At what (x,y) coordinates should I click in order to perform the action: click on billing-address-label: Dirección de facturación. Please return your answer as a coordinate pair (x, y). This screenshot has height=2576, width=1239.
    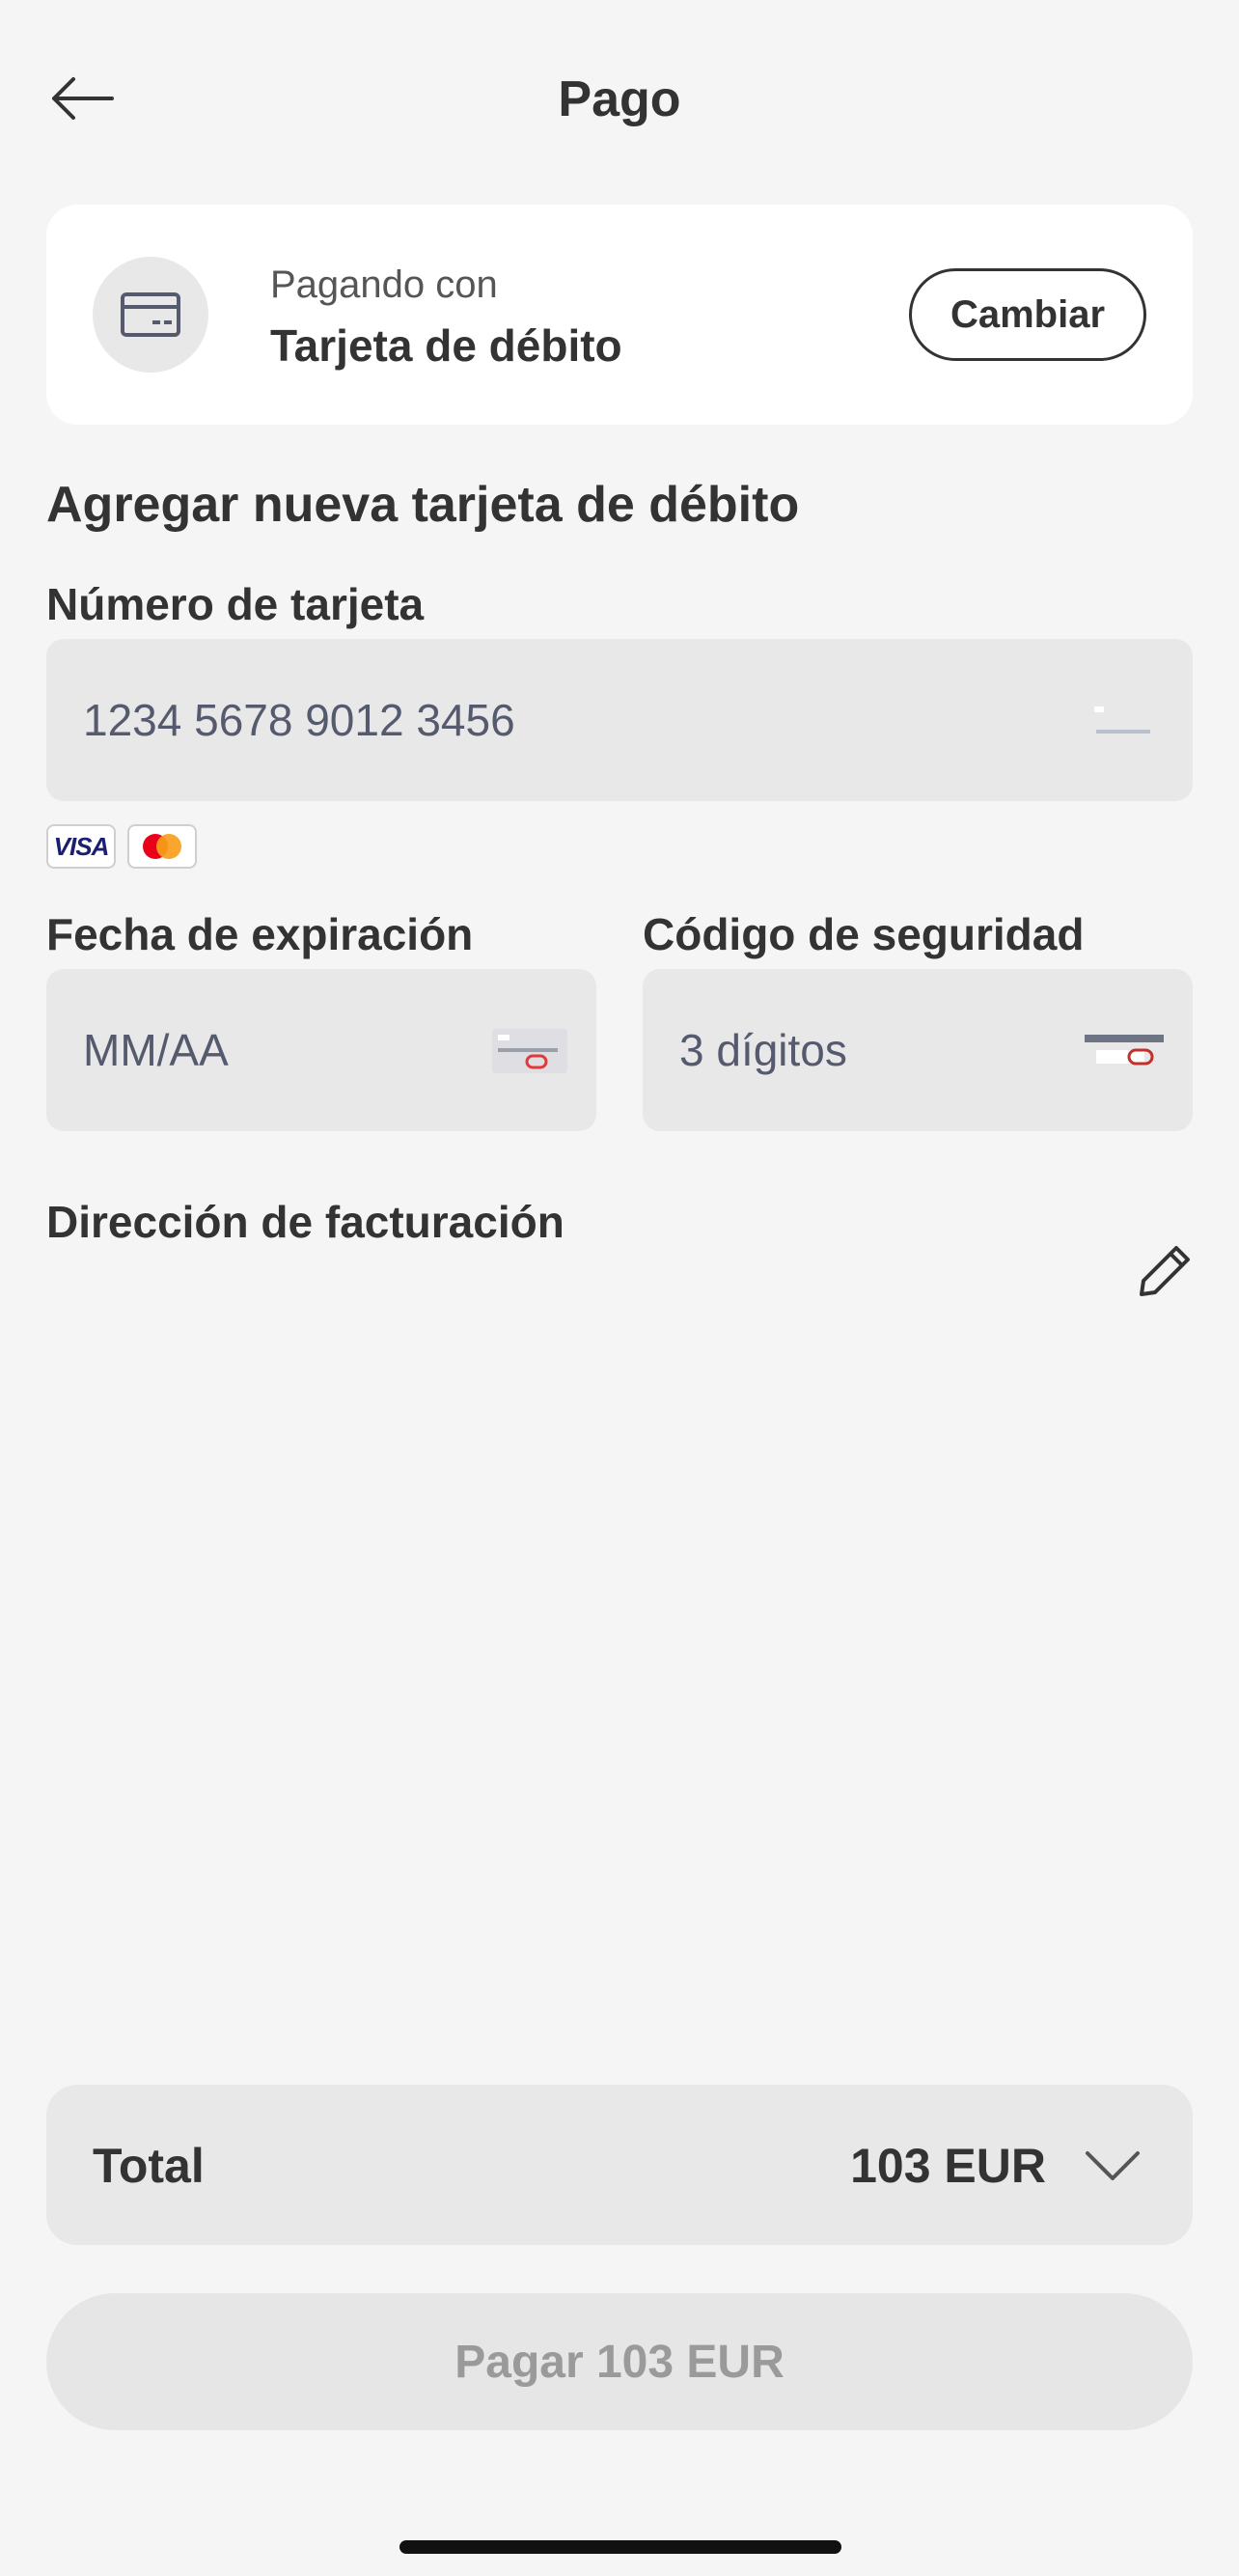
    Looking at the image, I should click on (305, 1222).